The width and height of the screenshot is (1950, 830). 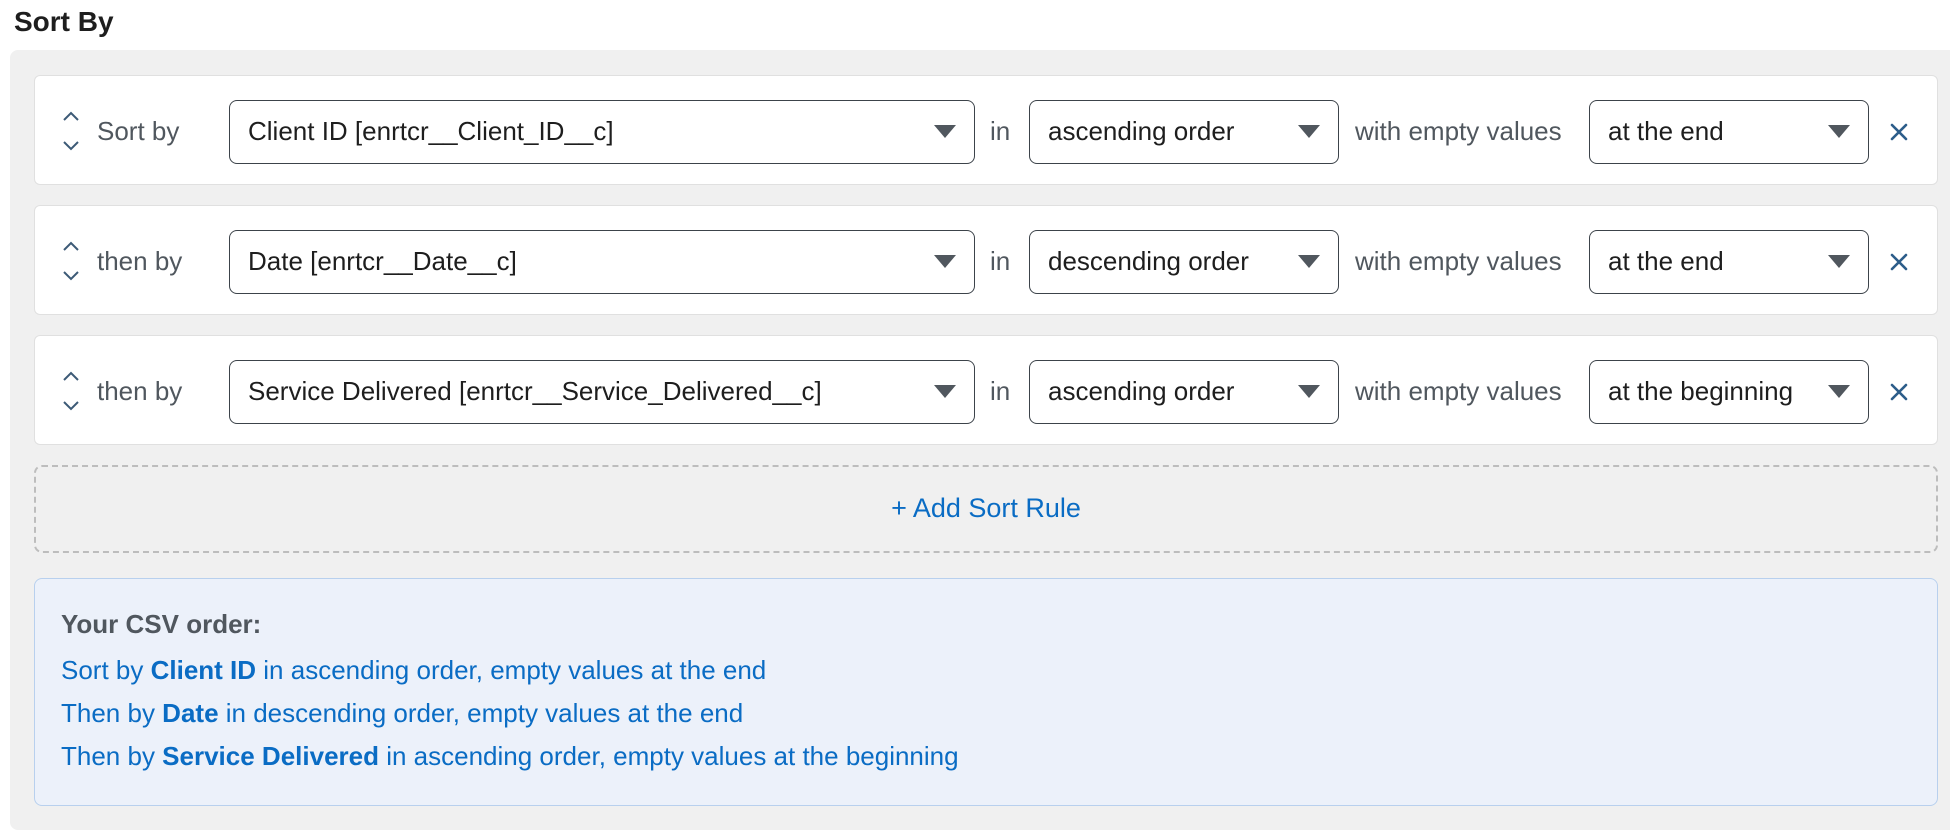 I want to click on summary-title: Your CSV order:, so click(x=161, y=624).